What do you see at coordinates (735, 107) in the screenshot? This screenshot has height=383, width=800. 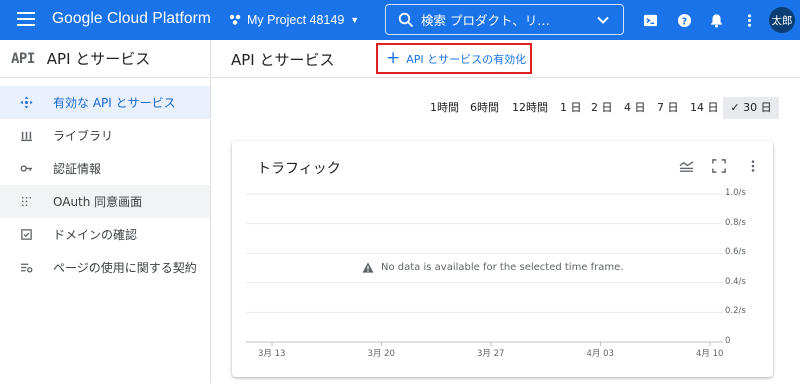 I see `check-icon: ✓` at bounding box center [735, 107].